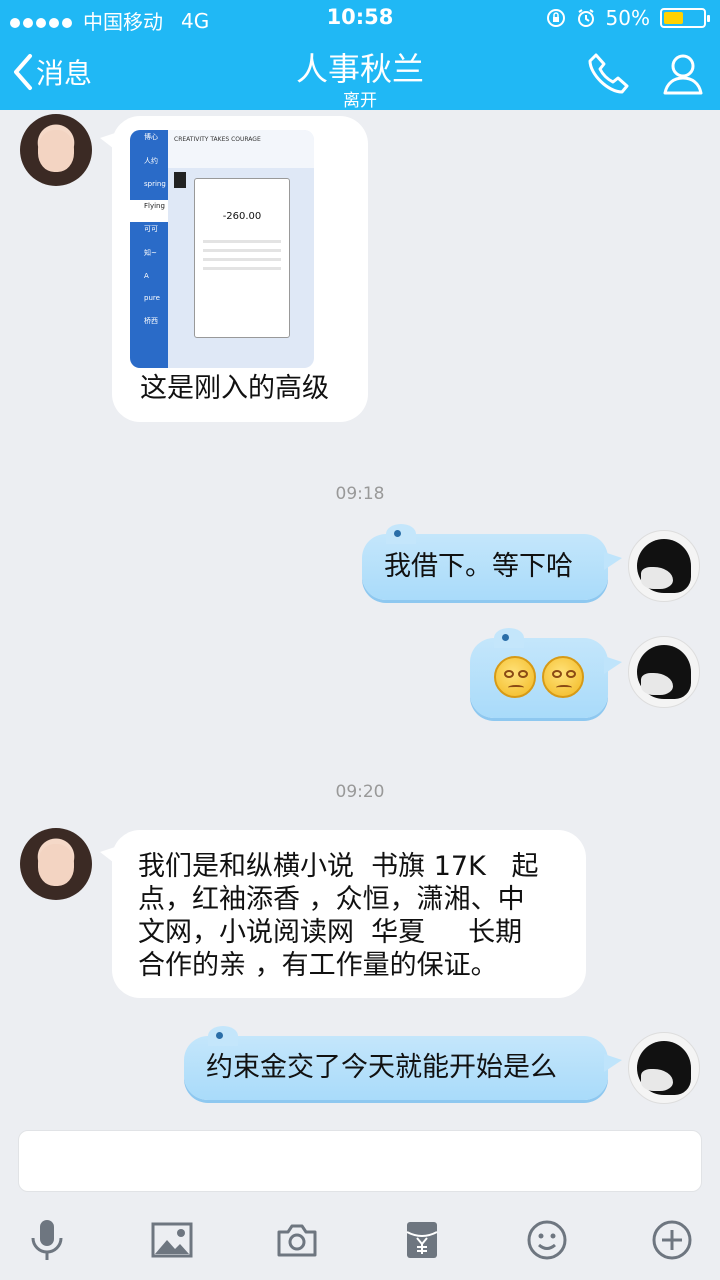  I want to click on thumb-contact: 可可, so click(151, 229).